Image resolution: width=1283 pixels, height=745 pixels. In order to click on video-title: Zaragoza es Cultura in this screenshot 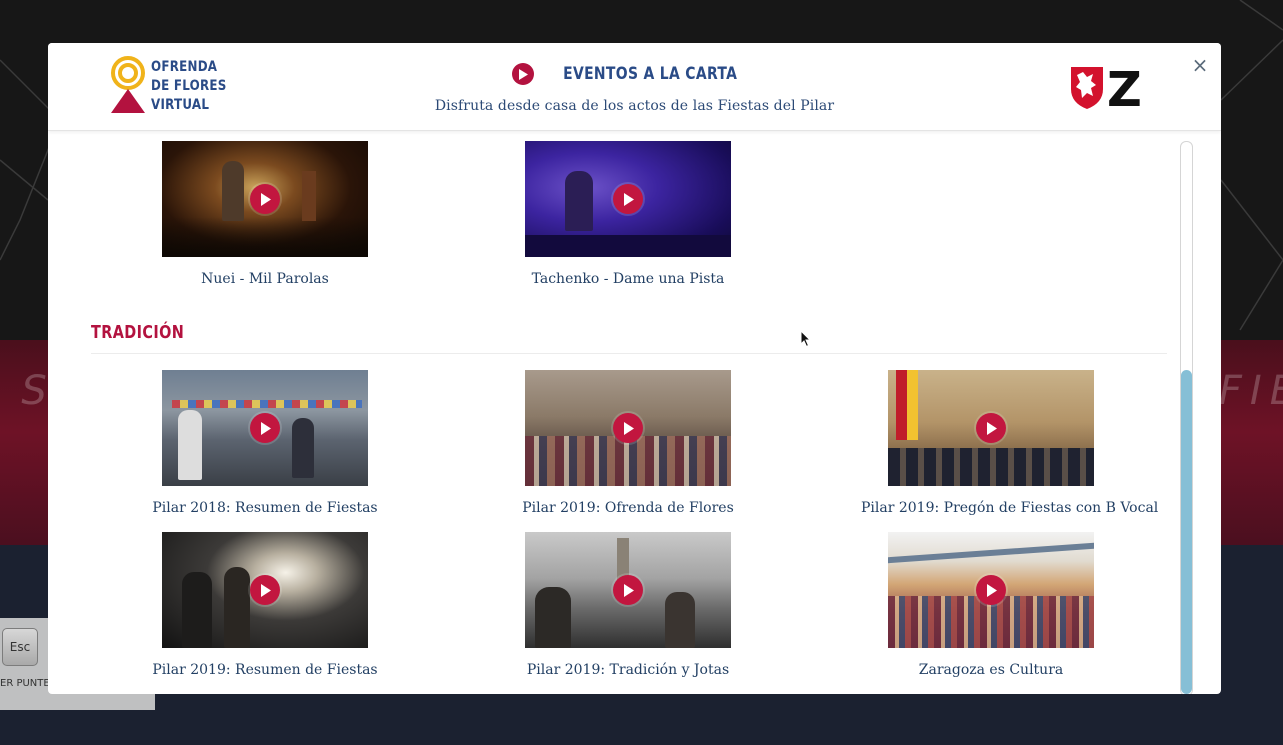, I will do `click(991, 670)`.